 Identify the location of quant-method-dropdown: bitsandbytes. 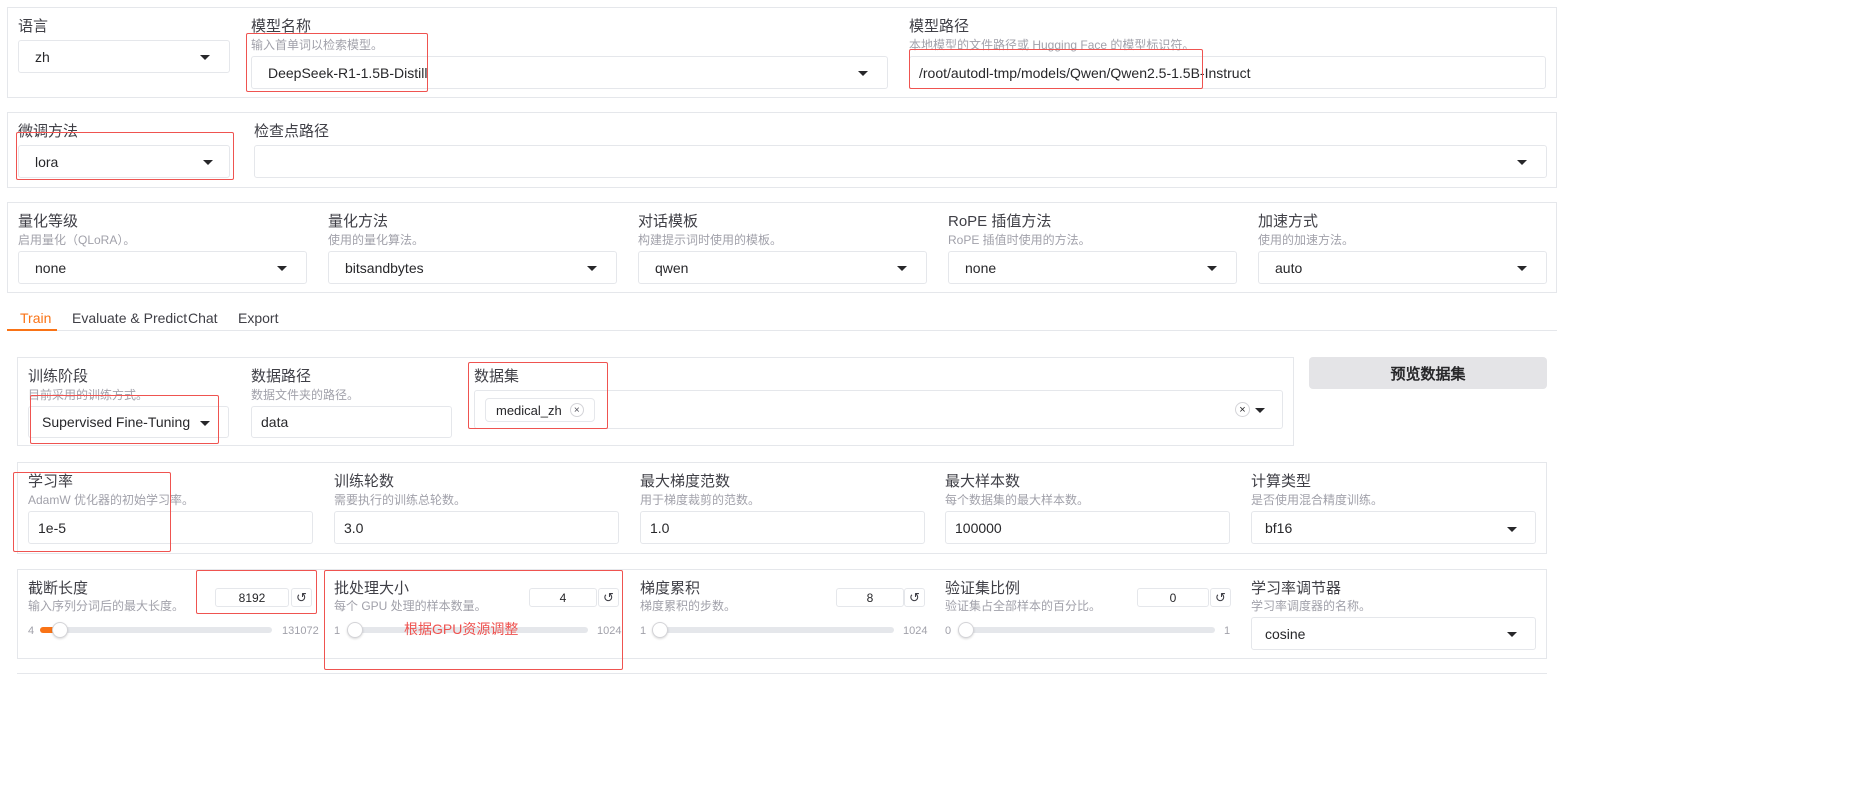
(472, 267).